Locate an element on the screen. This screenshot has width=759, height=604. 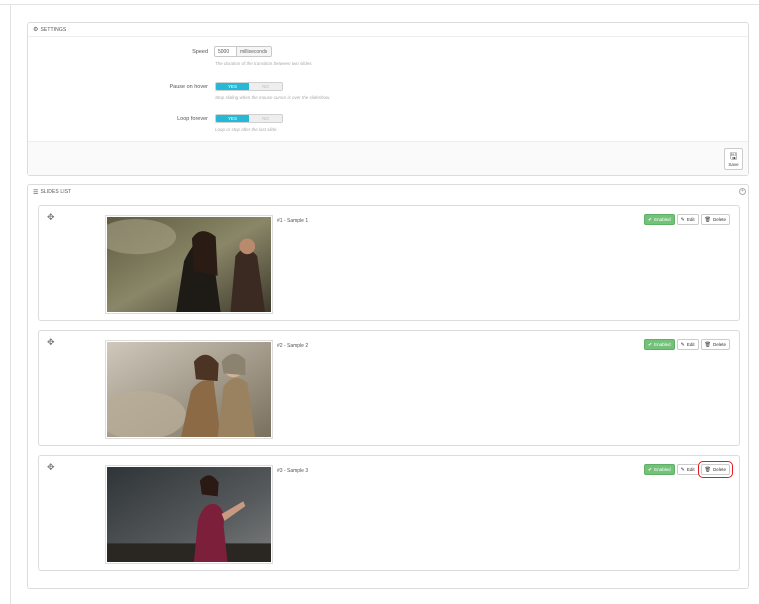
save-button: 🖫 Save is located at coordinates (733, 159).